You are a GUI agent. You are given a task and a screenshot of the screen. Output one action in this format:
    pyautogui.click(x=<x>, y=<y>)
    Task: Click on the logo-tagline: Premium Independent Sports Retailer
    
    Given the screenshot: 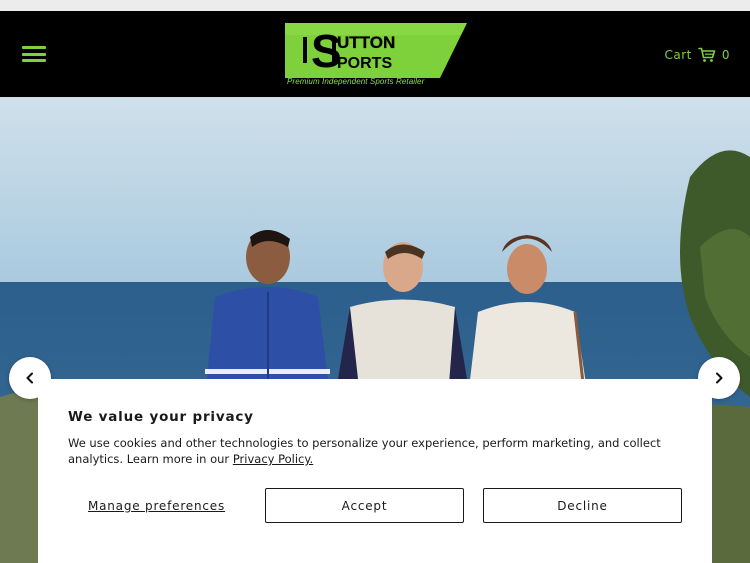 What is the action you would take?
    pyautogui.click(x=356, y=81)
    